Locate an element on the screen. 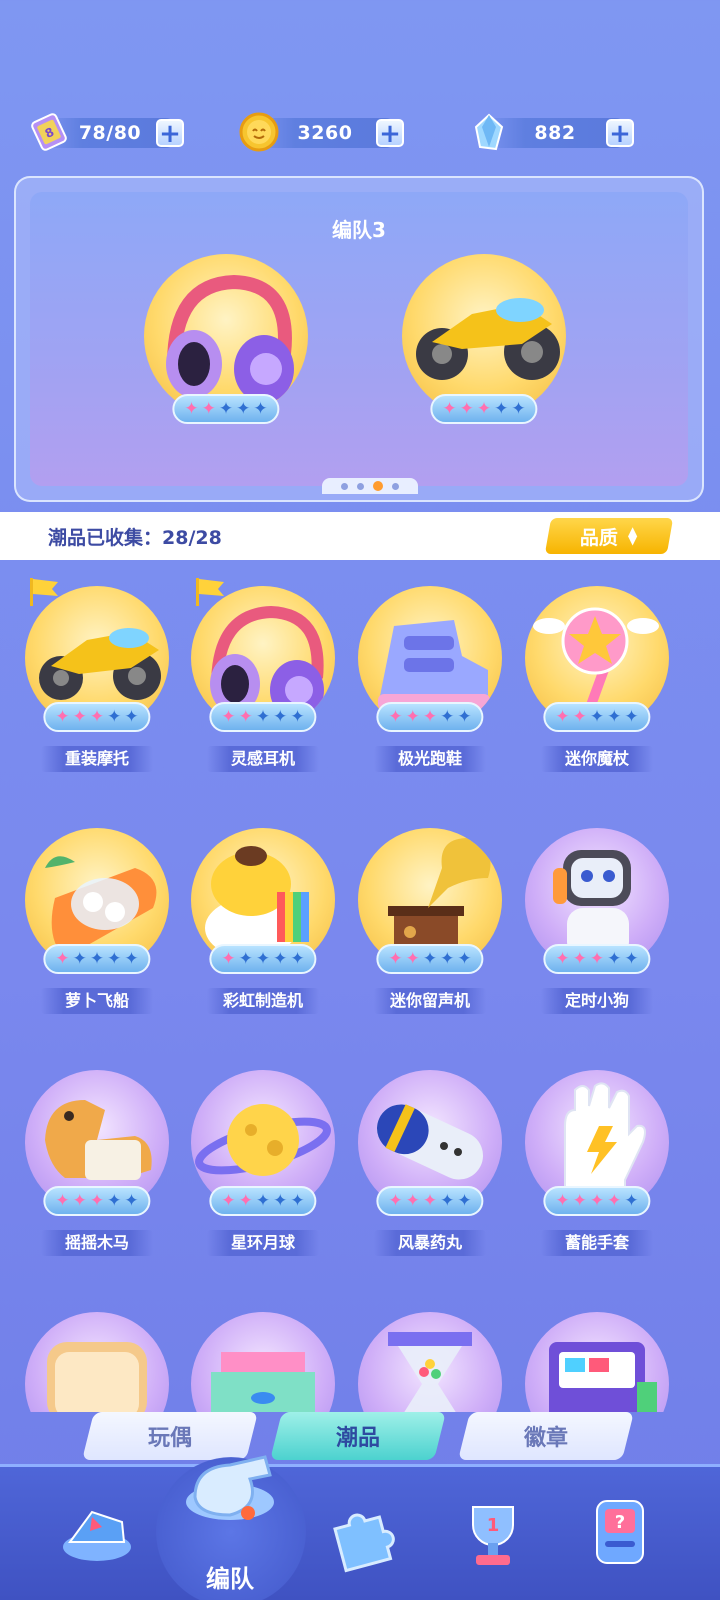 The width and height of the screenshot is (720, 1600). coin-counter: 3260 + is located at coordinates (321, 132).